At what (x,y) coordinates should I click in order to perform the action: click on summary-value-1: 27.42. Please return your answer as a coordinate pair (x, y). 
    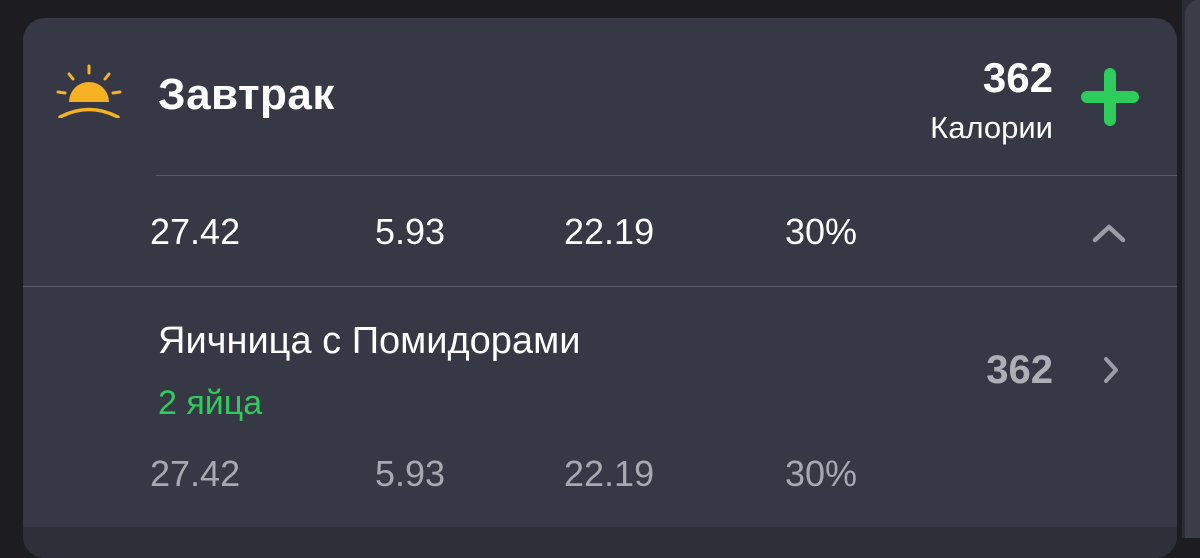
    Looking at the image, I should click on (195, 231).